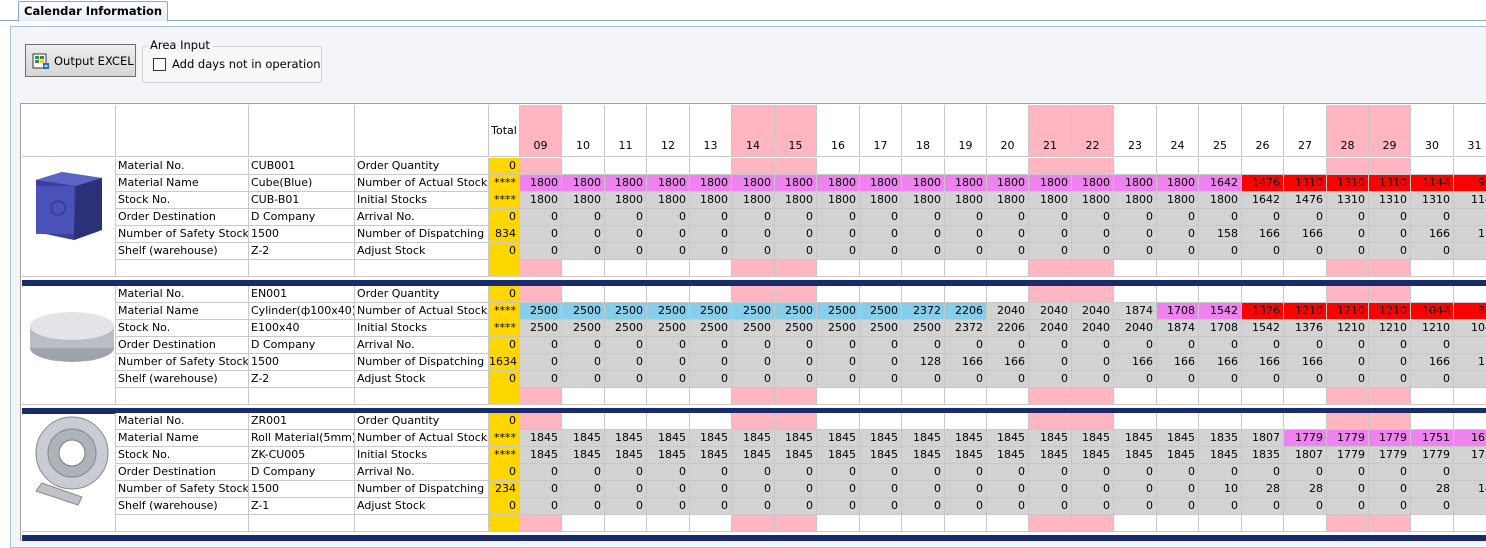 Image resolution: width=1486 pixels, height=548 pixels. I want to click on row-value-left: D Company, so click(302, 217).